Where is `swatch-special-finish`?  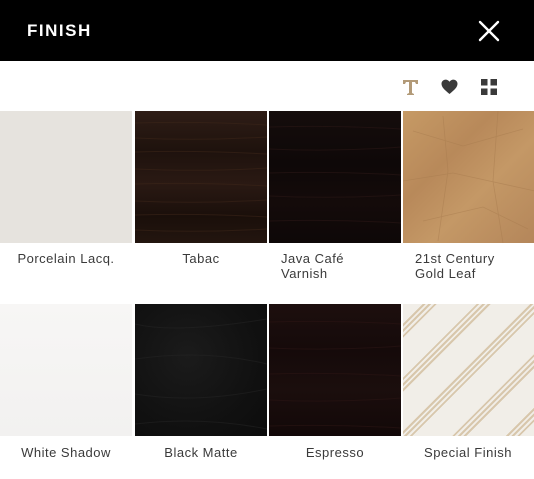
swatch-special-finish is located at coordinates (468, 370).